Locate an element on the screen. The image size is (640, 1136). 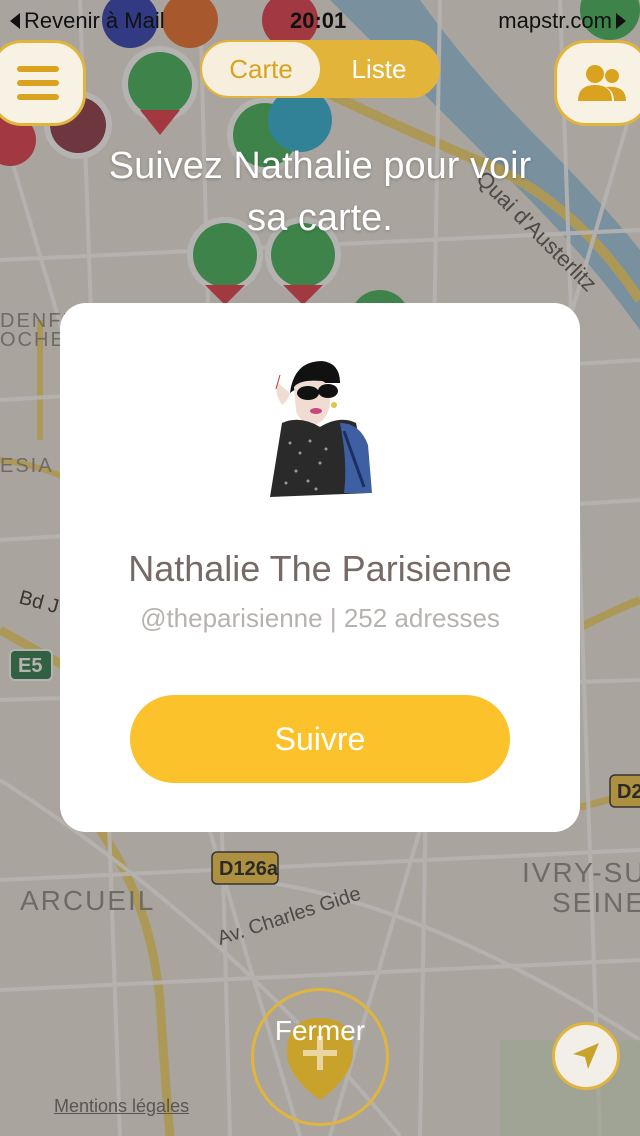
forward-arrow-icon is located at coordinates (621, 21).